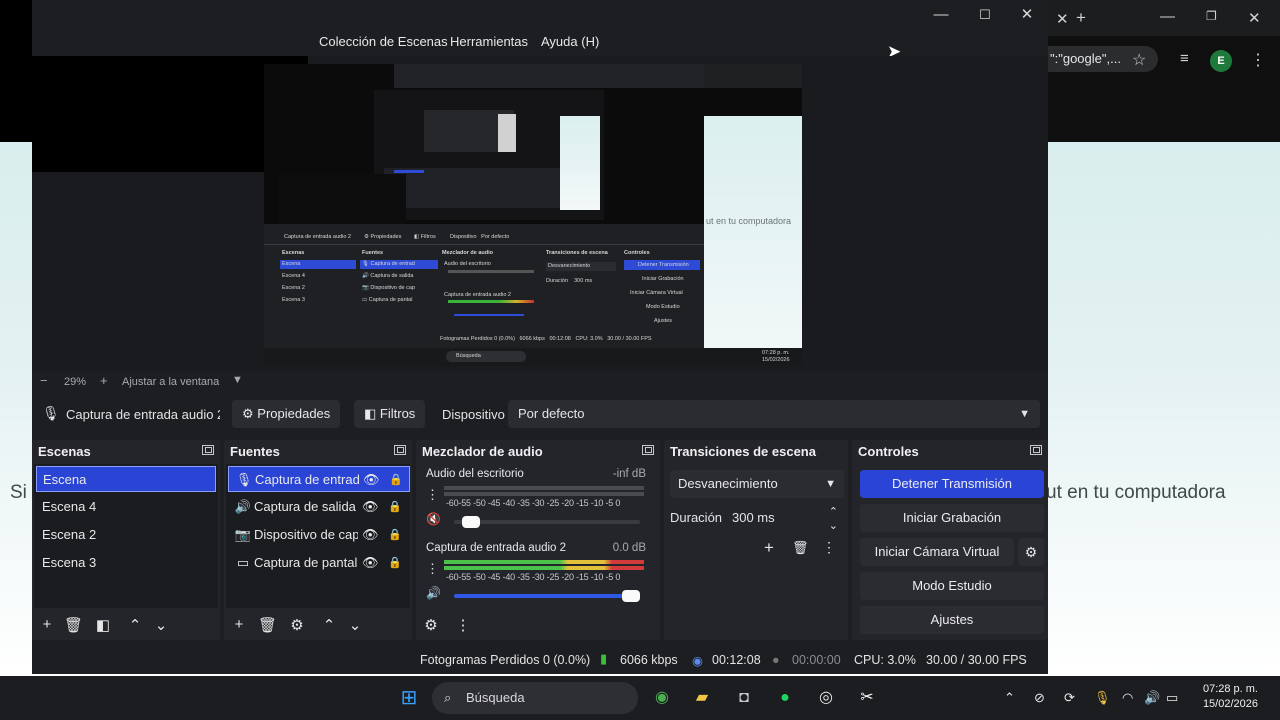 The height and width of the screenshot is (720, 1280). I want to click on device-select: Por defecto ▼, so click(774, 414).